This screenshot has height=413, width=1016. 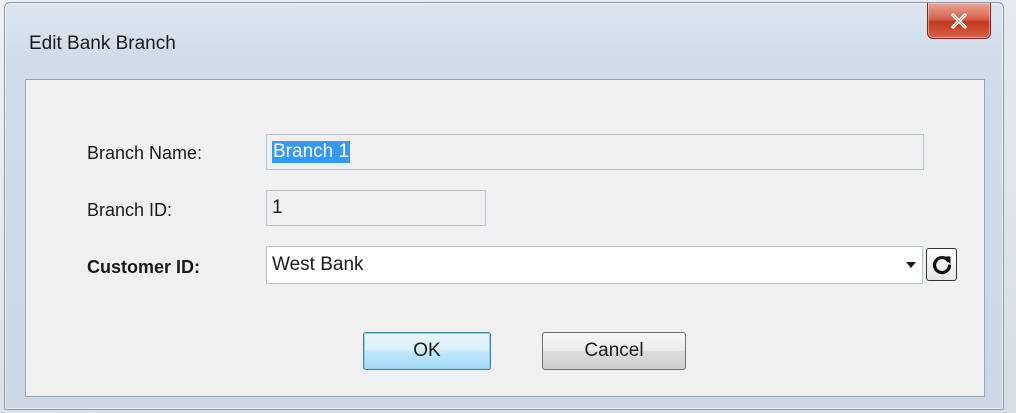 I want to click on close-button, so click(x=959, y=21).